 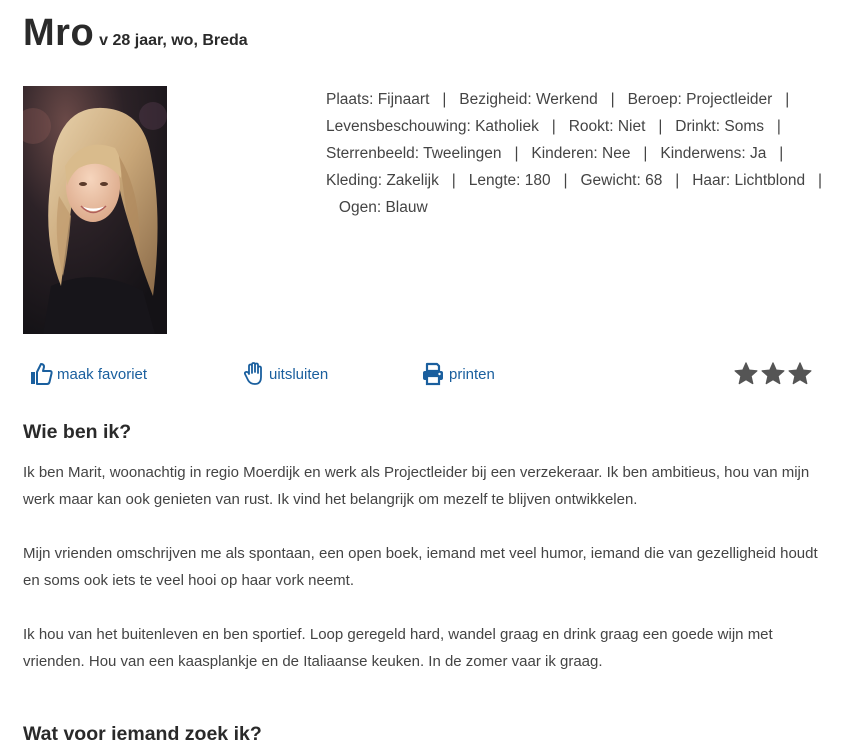 I want to click on exclude-button: uitsluiten, so click(x=285, y=374).